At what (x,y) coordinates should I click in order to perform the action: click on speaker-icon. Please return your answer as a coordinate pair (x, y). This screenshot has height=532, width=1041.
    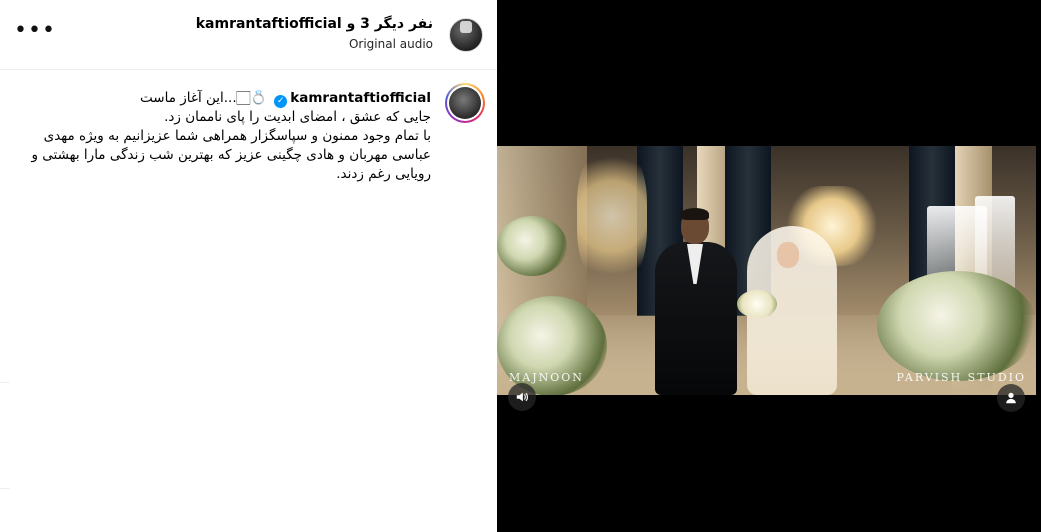
    Looking at the image, I should click on (522, 397).